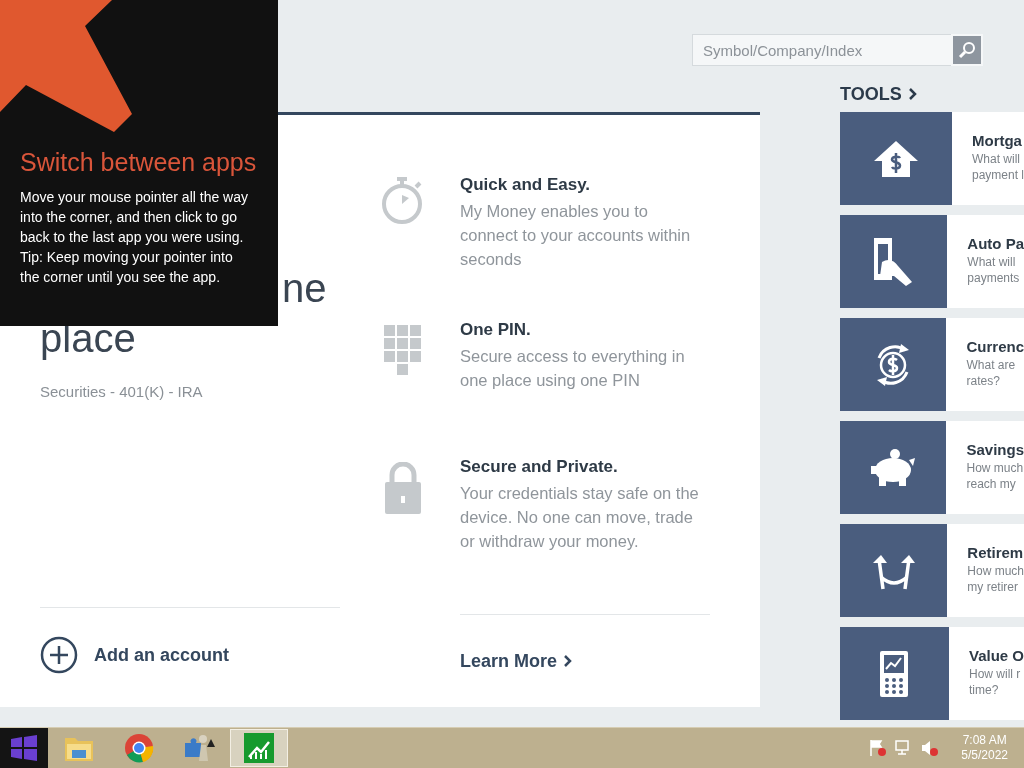 The image size is (1024, 768). I want to click on tool-title: Value O, so click(996, 655).